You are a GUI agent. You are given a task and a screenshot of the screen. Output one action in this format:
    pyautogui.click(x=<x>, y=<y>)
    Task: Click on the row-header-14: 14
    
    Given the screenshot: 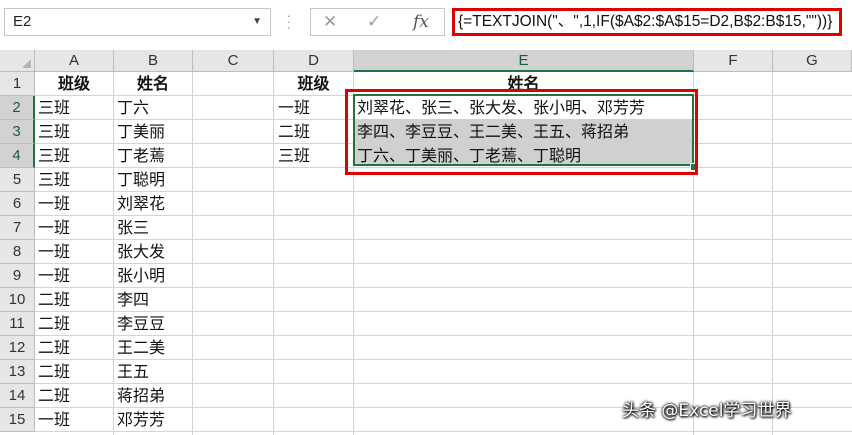 What is the action you would take?
    pyautogui.click(x=17, y=396)
    